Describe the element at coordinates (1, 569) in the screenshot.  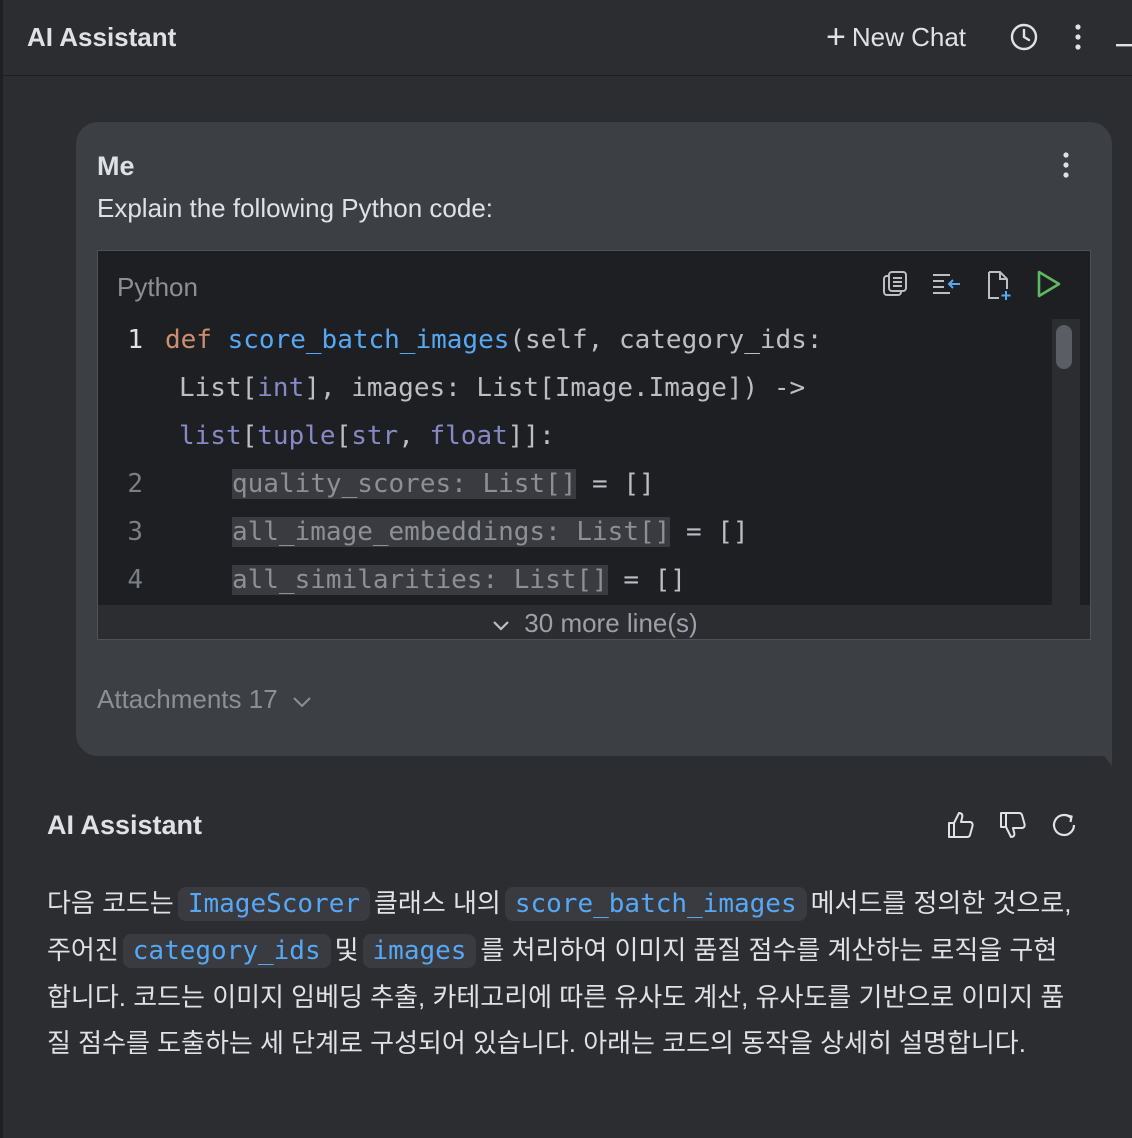
I see `window-left-edge` at that location.